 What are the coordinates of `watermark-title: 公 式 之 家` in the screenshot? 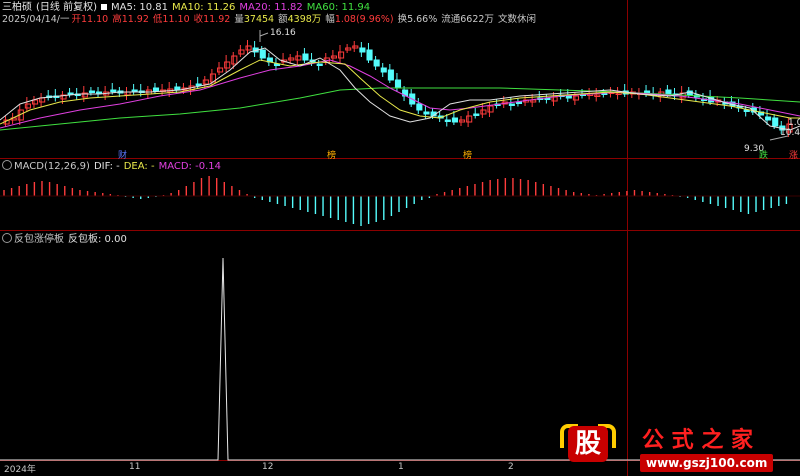 It's located at (697, 440).